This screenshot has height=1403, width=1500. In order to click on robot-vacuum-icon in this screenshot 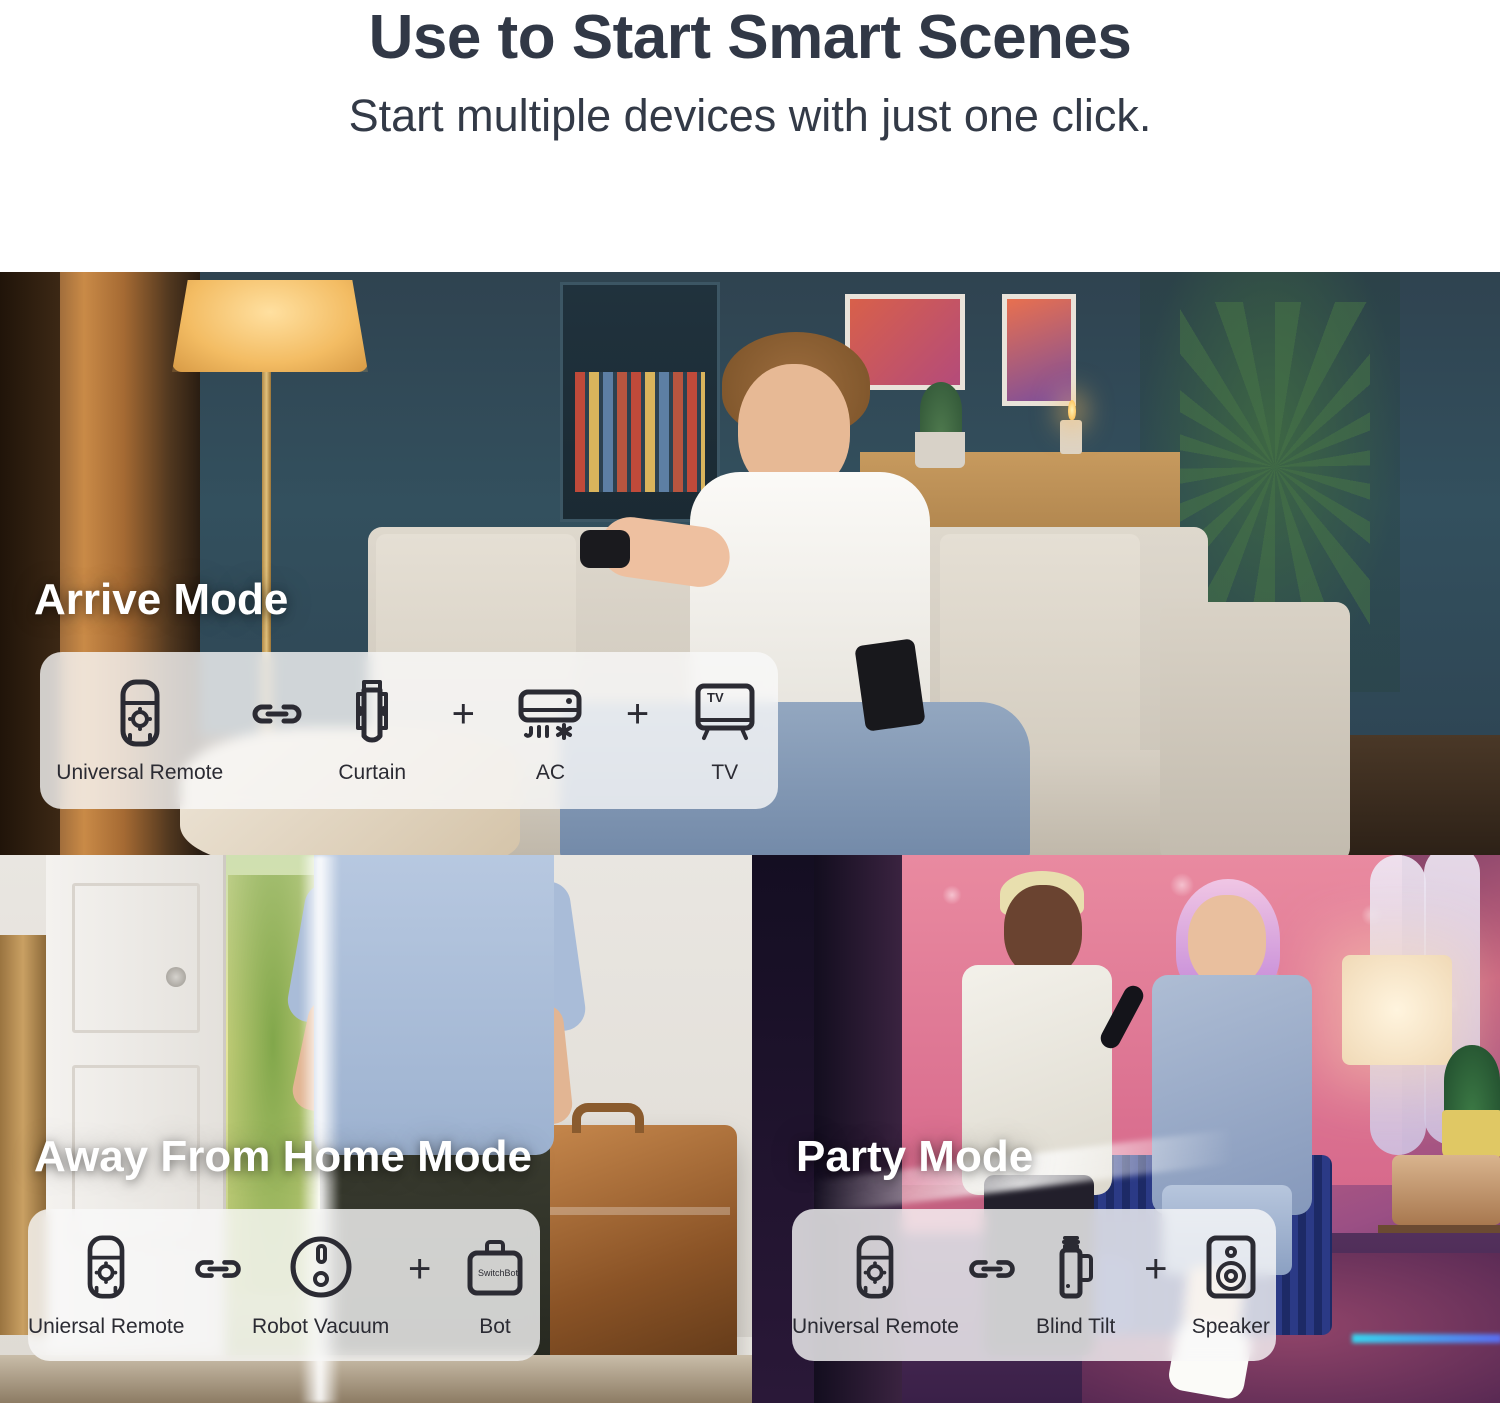, I will do `click(321, 1267)`.